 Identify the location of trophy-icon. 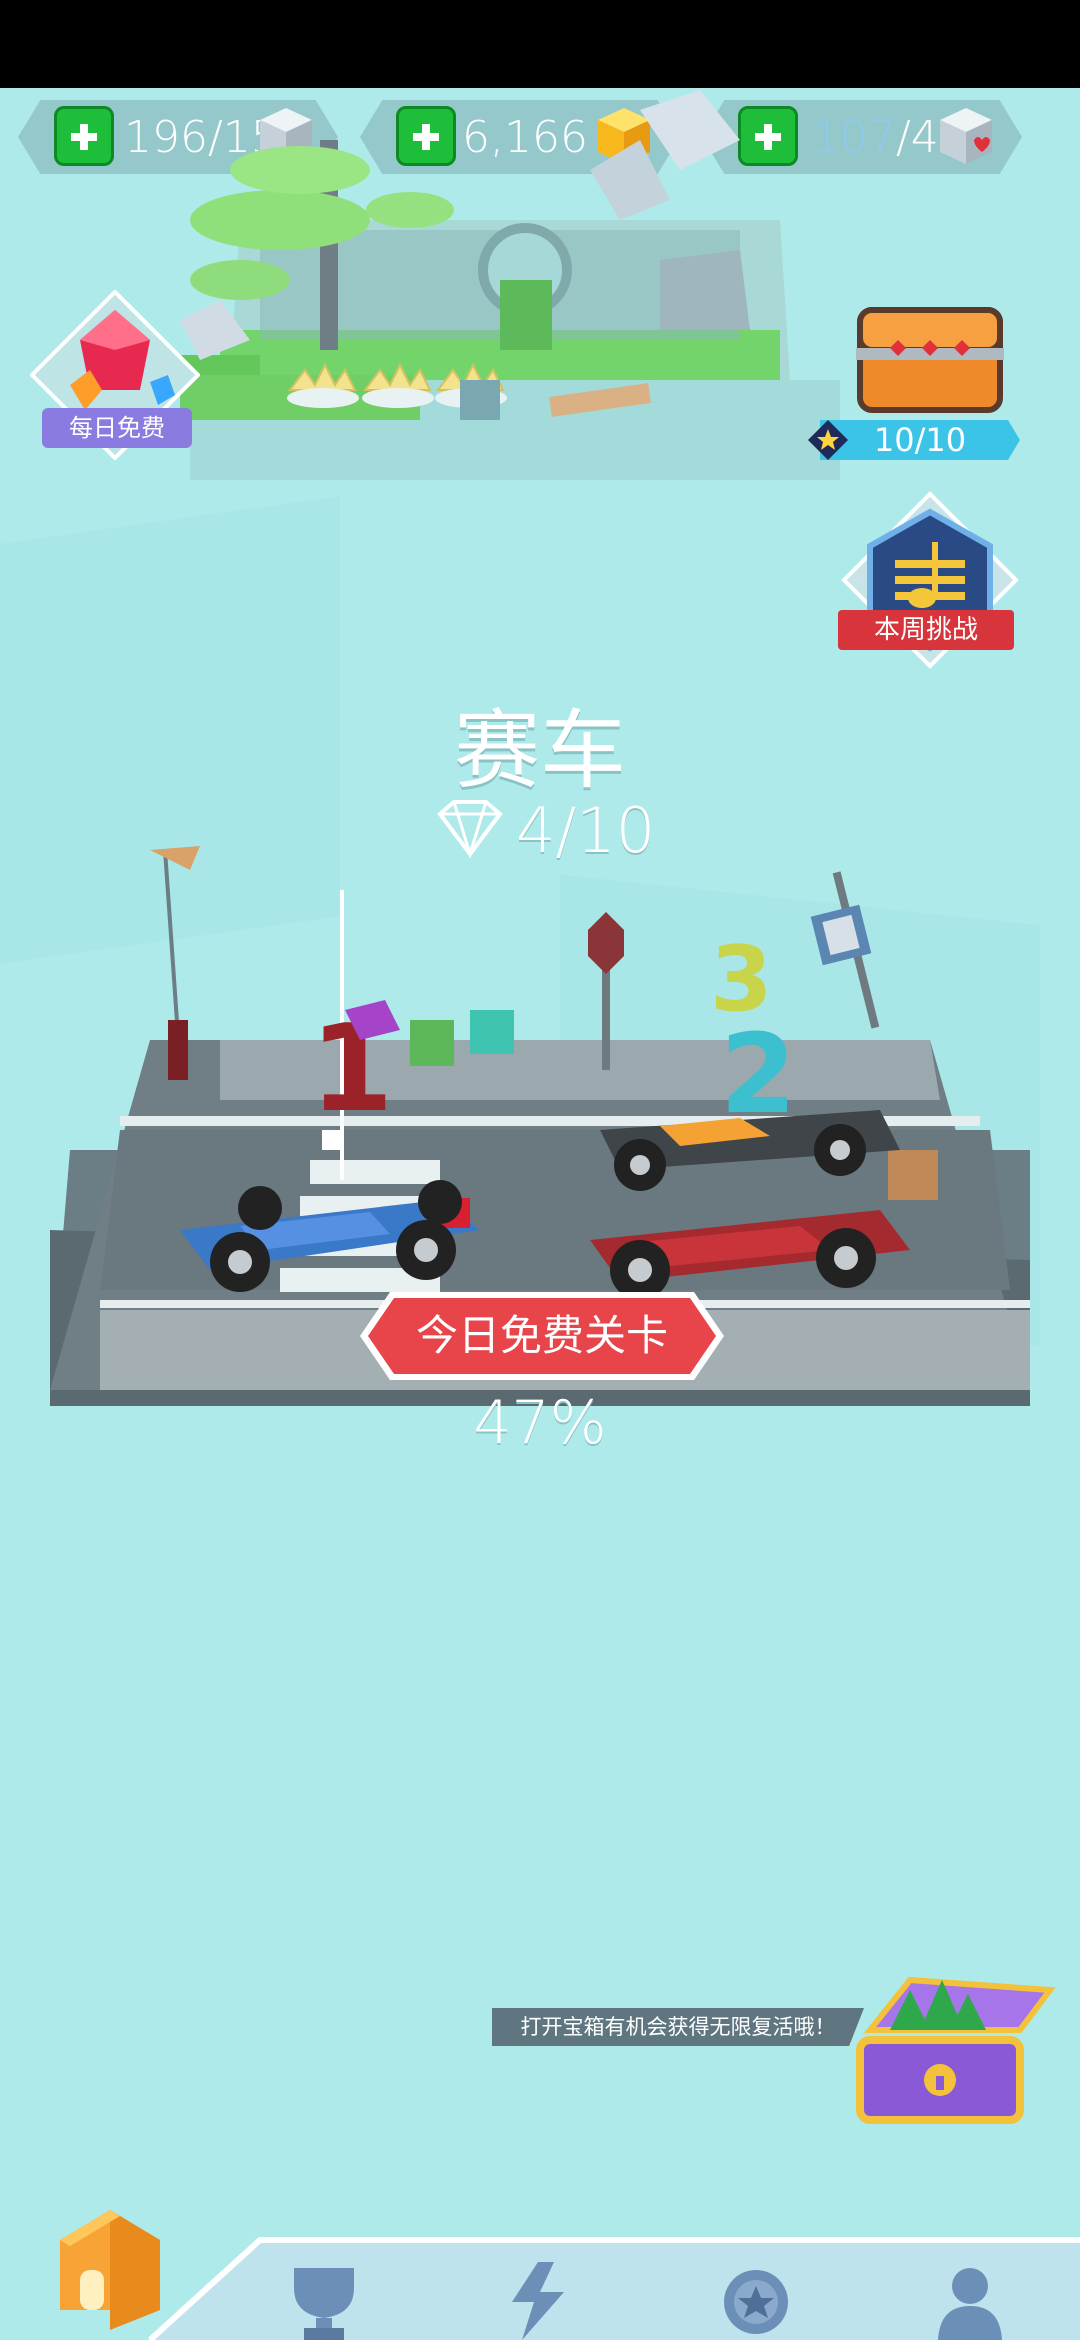
(324, 2301).